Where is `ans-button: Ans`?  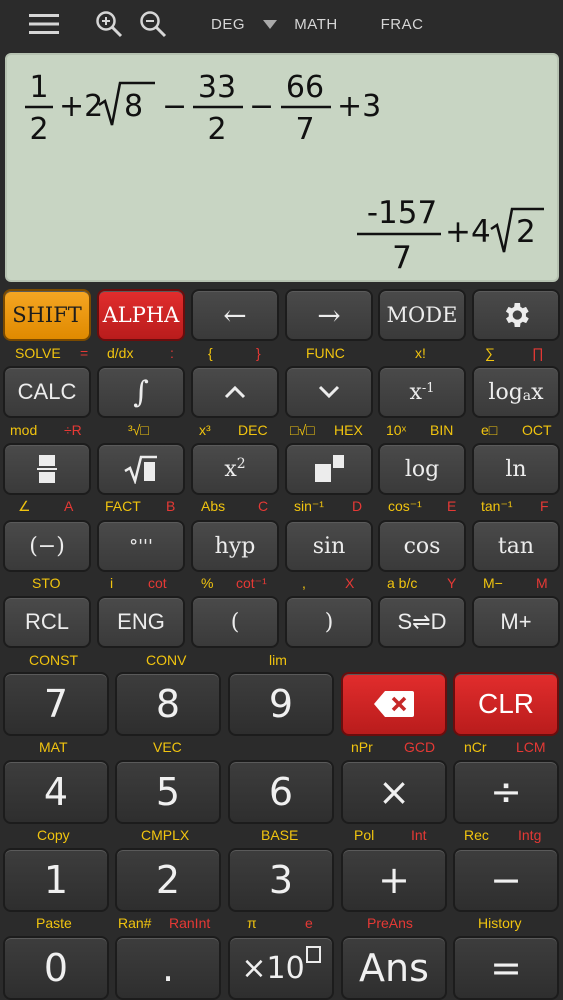
ans-button: Ans is located at coordinates (394, 968).